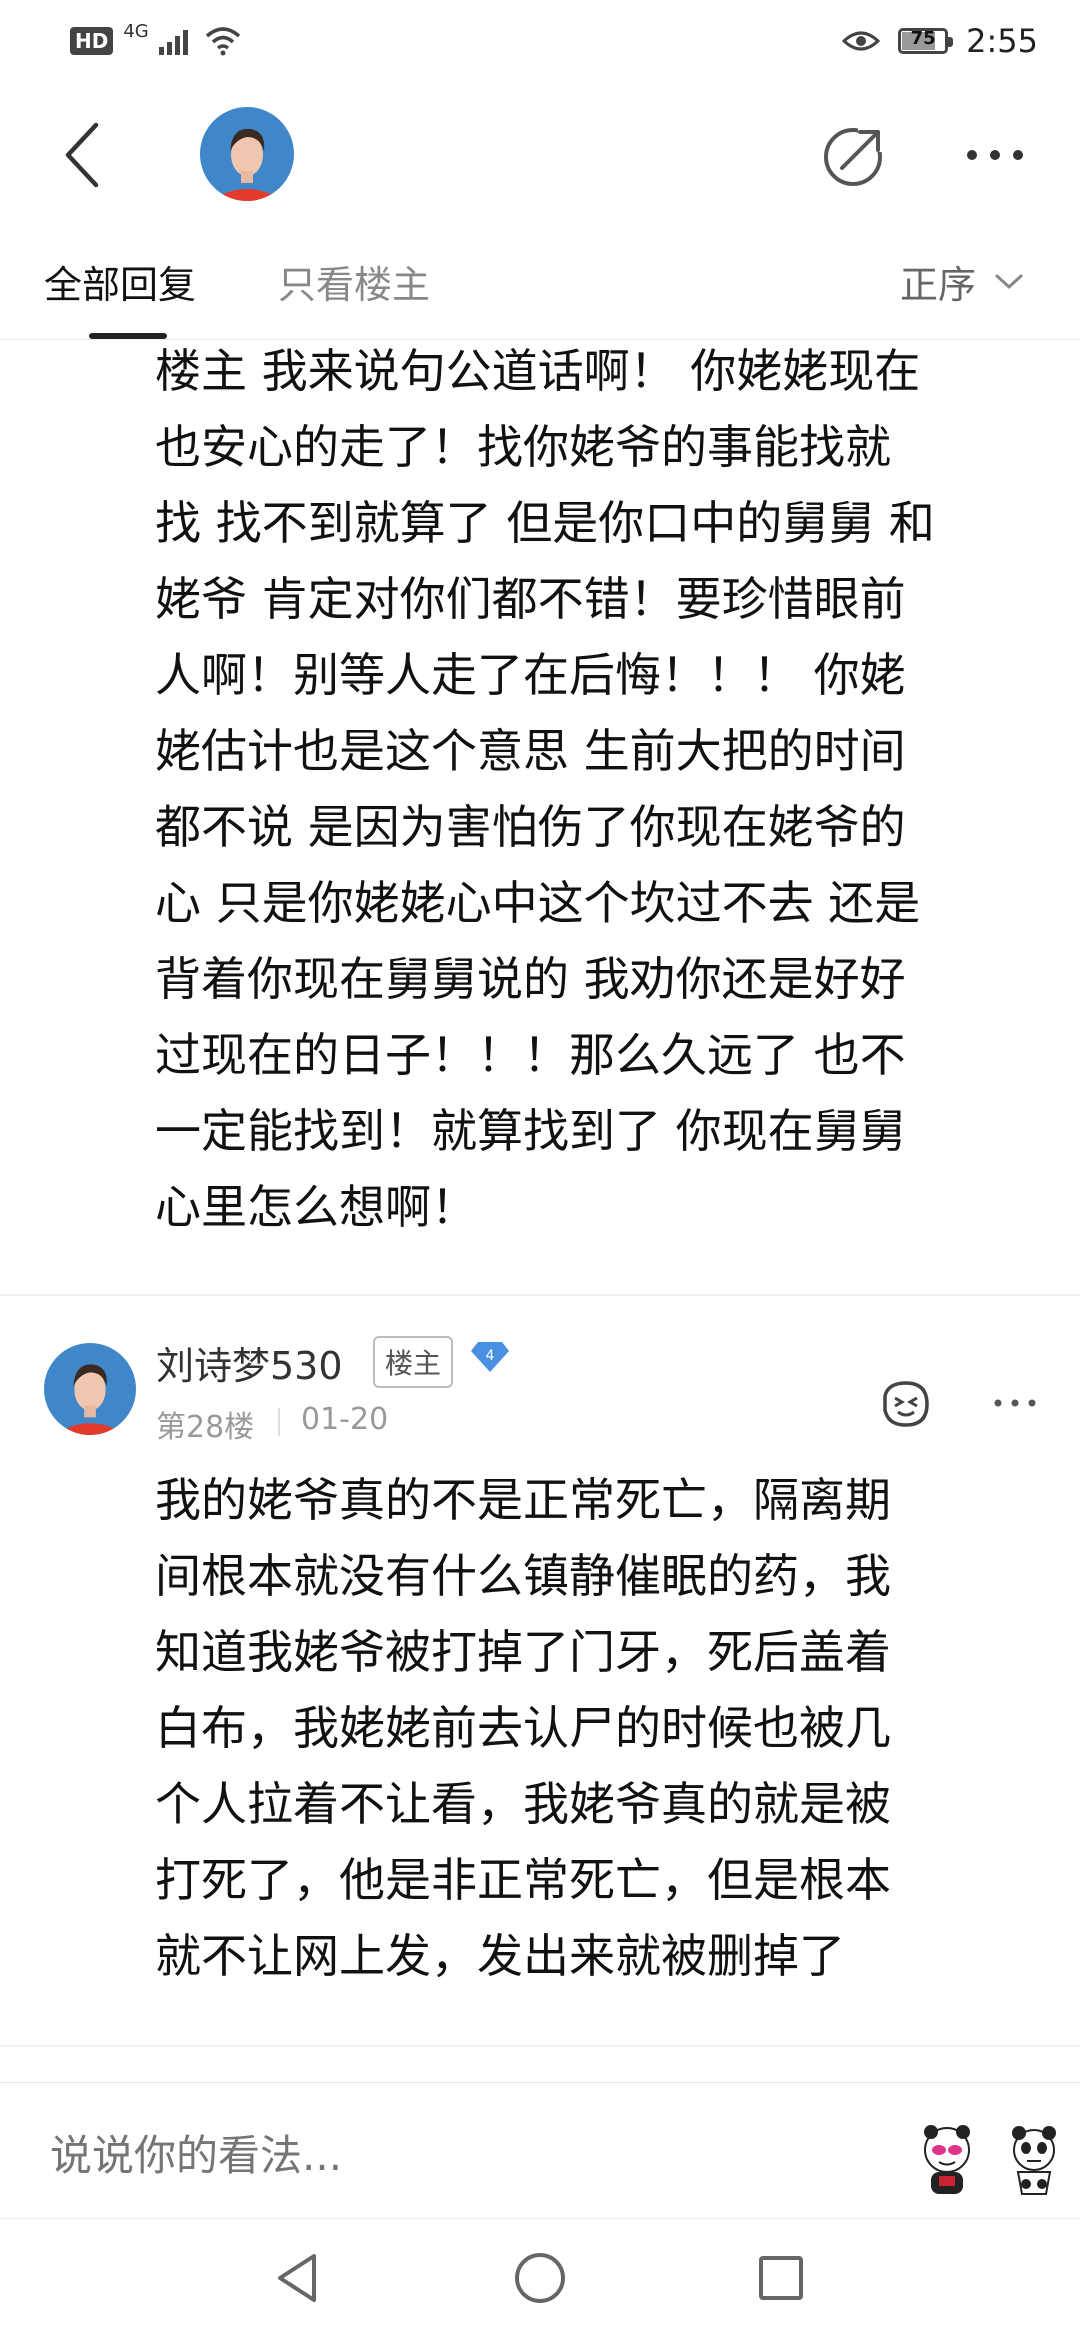 The width and height of the screenshot is (1080, 2340). What do you see at coordinates (460, 2155) in the screenshot?
I see `comment-input` at bounding box center [460, 2155].